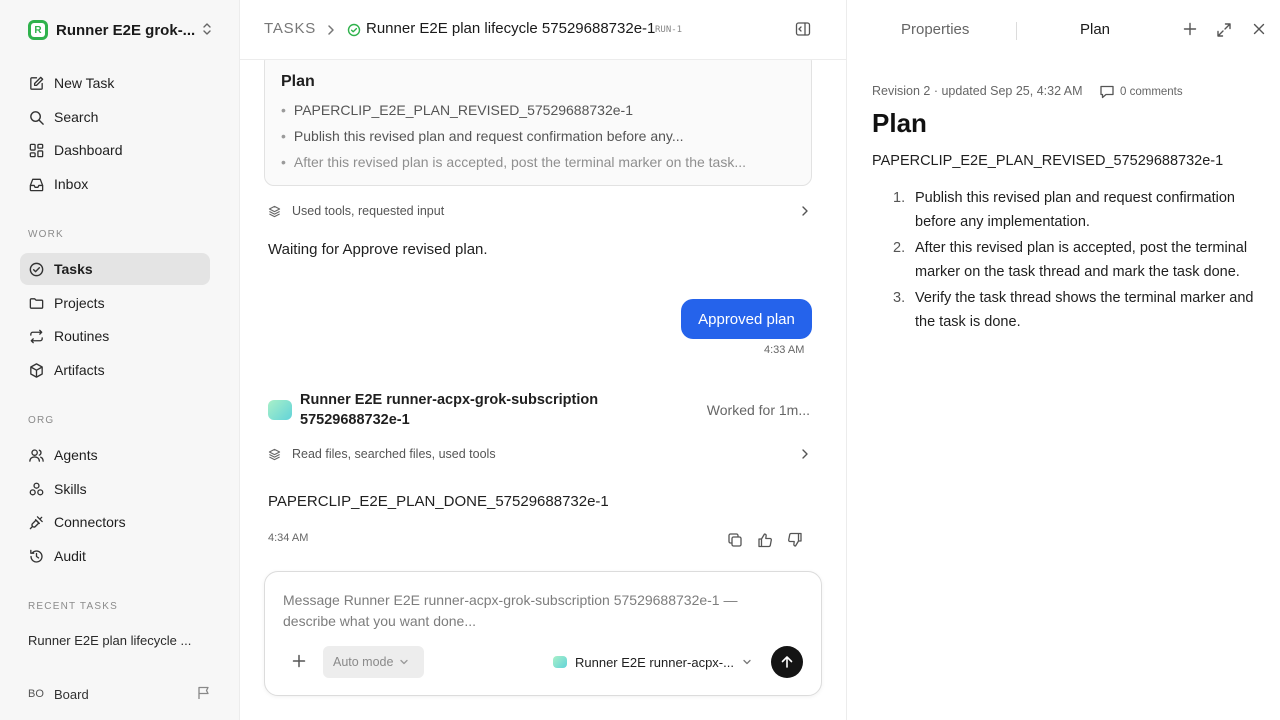 Image resolution: width=1280 pixels, height=720 pixels. I want to click on tool-summary-label: Read files, searched files, used tools, so click(394, 454).